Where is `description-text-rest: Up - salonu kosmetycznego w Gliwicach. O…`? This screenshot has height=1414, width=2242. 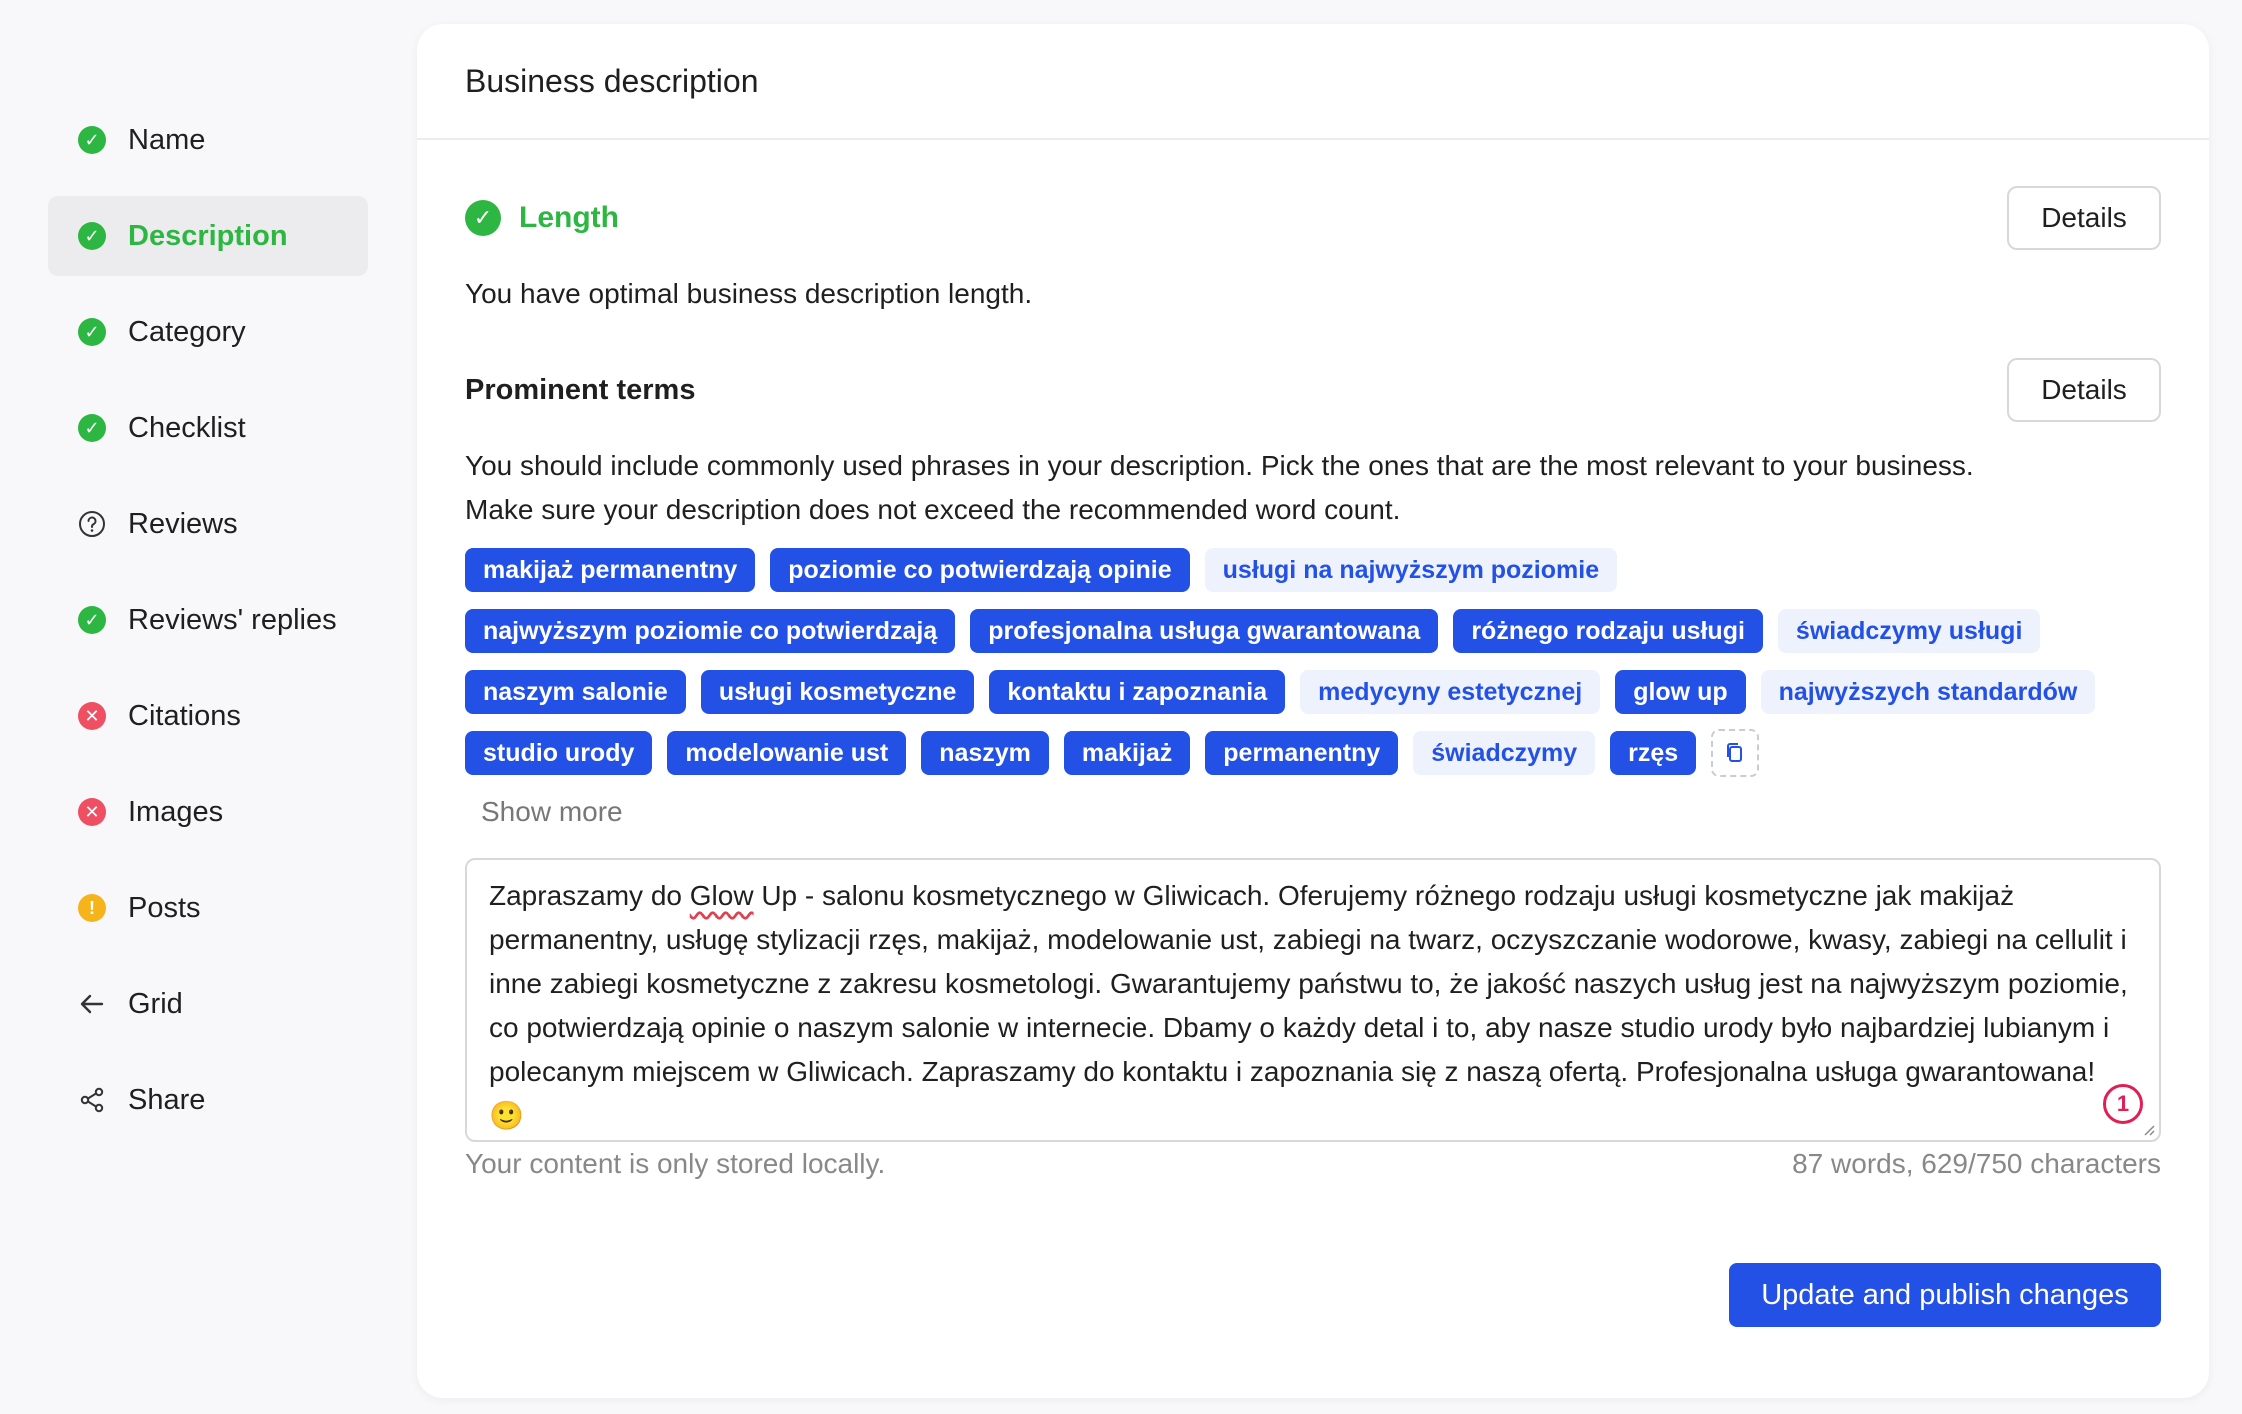
description-text-rest: Up - salonu kosmetycznego w Gliwicach. O… is located at coordinates (1308, 1005).